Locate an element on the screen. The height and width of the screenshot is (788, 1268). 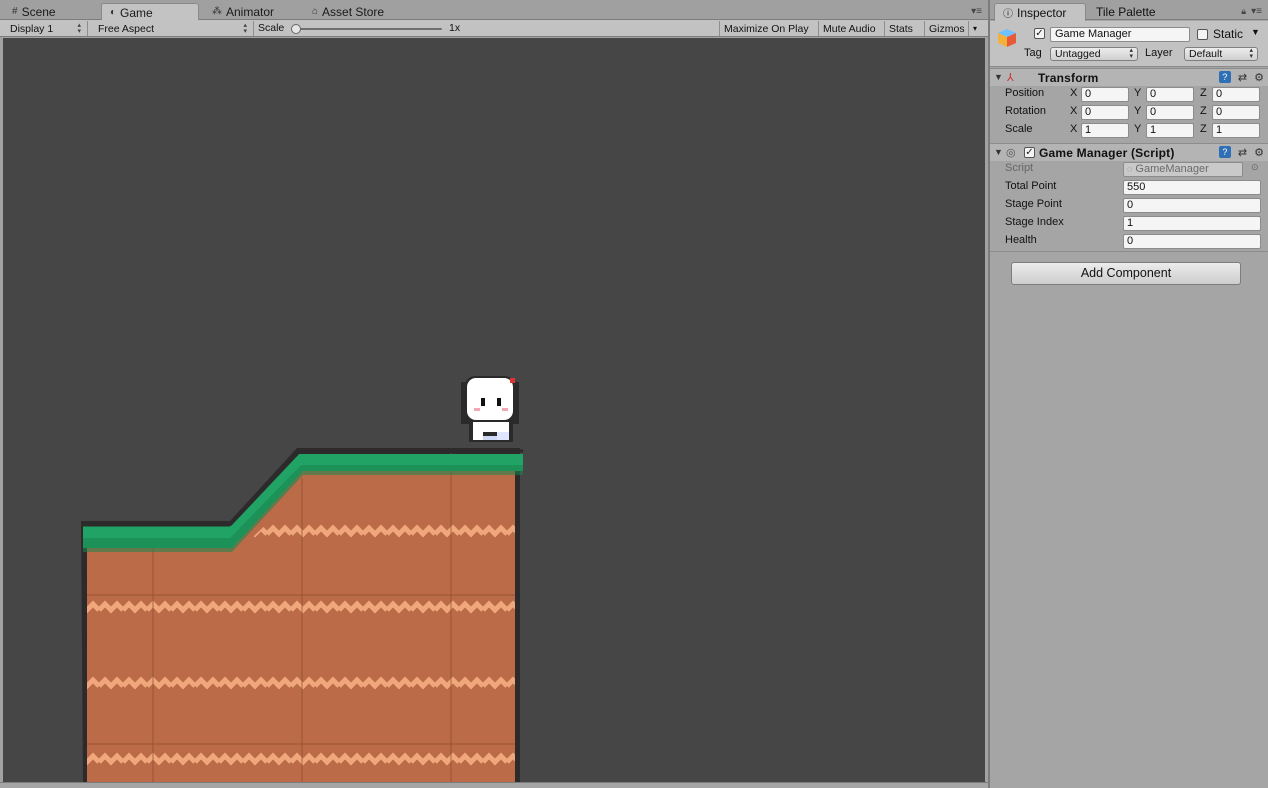
display-value: Display 1 is located at coordinates (32, 28).